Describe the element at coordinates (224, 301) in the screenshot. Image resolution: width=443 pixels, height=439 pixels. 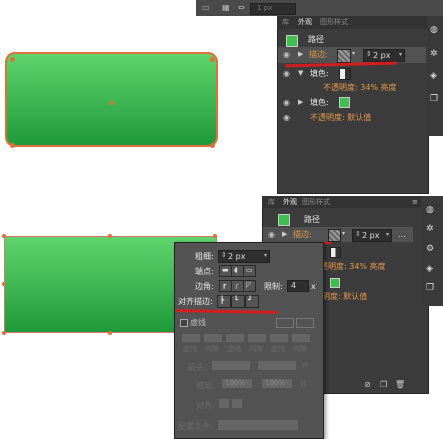
I see `align-center-button: ┣` at that location.